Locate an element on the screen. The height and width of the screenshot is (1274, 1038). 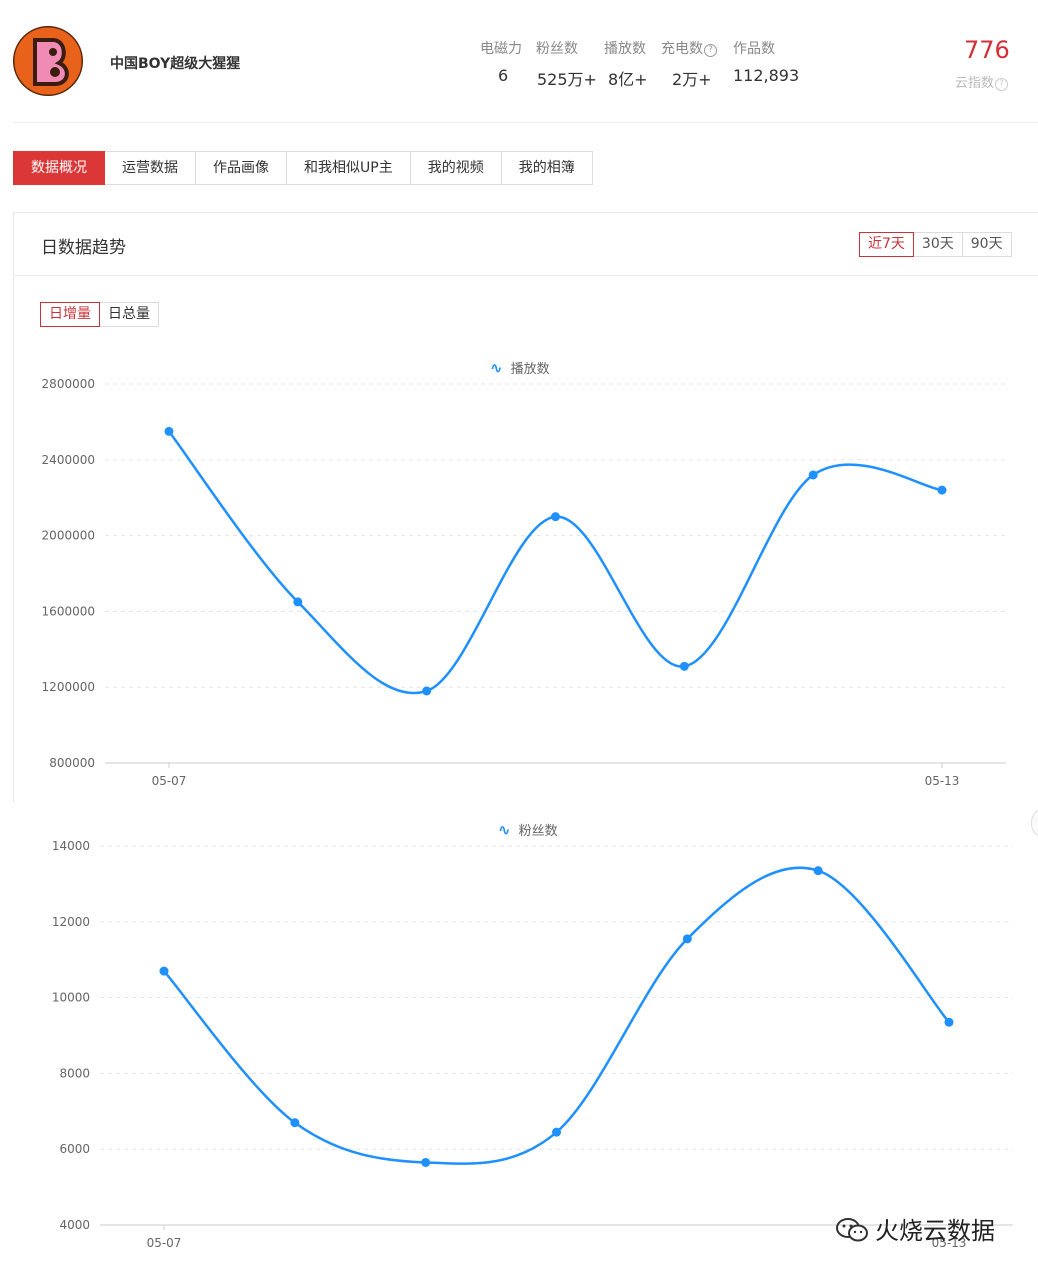
main-tabs: 数据概况 运营数据 作品画像 和我相似UP主 我的视频 我的相簿 is located at coordinates (303, 168).